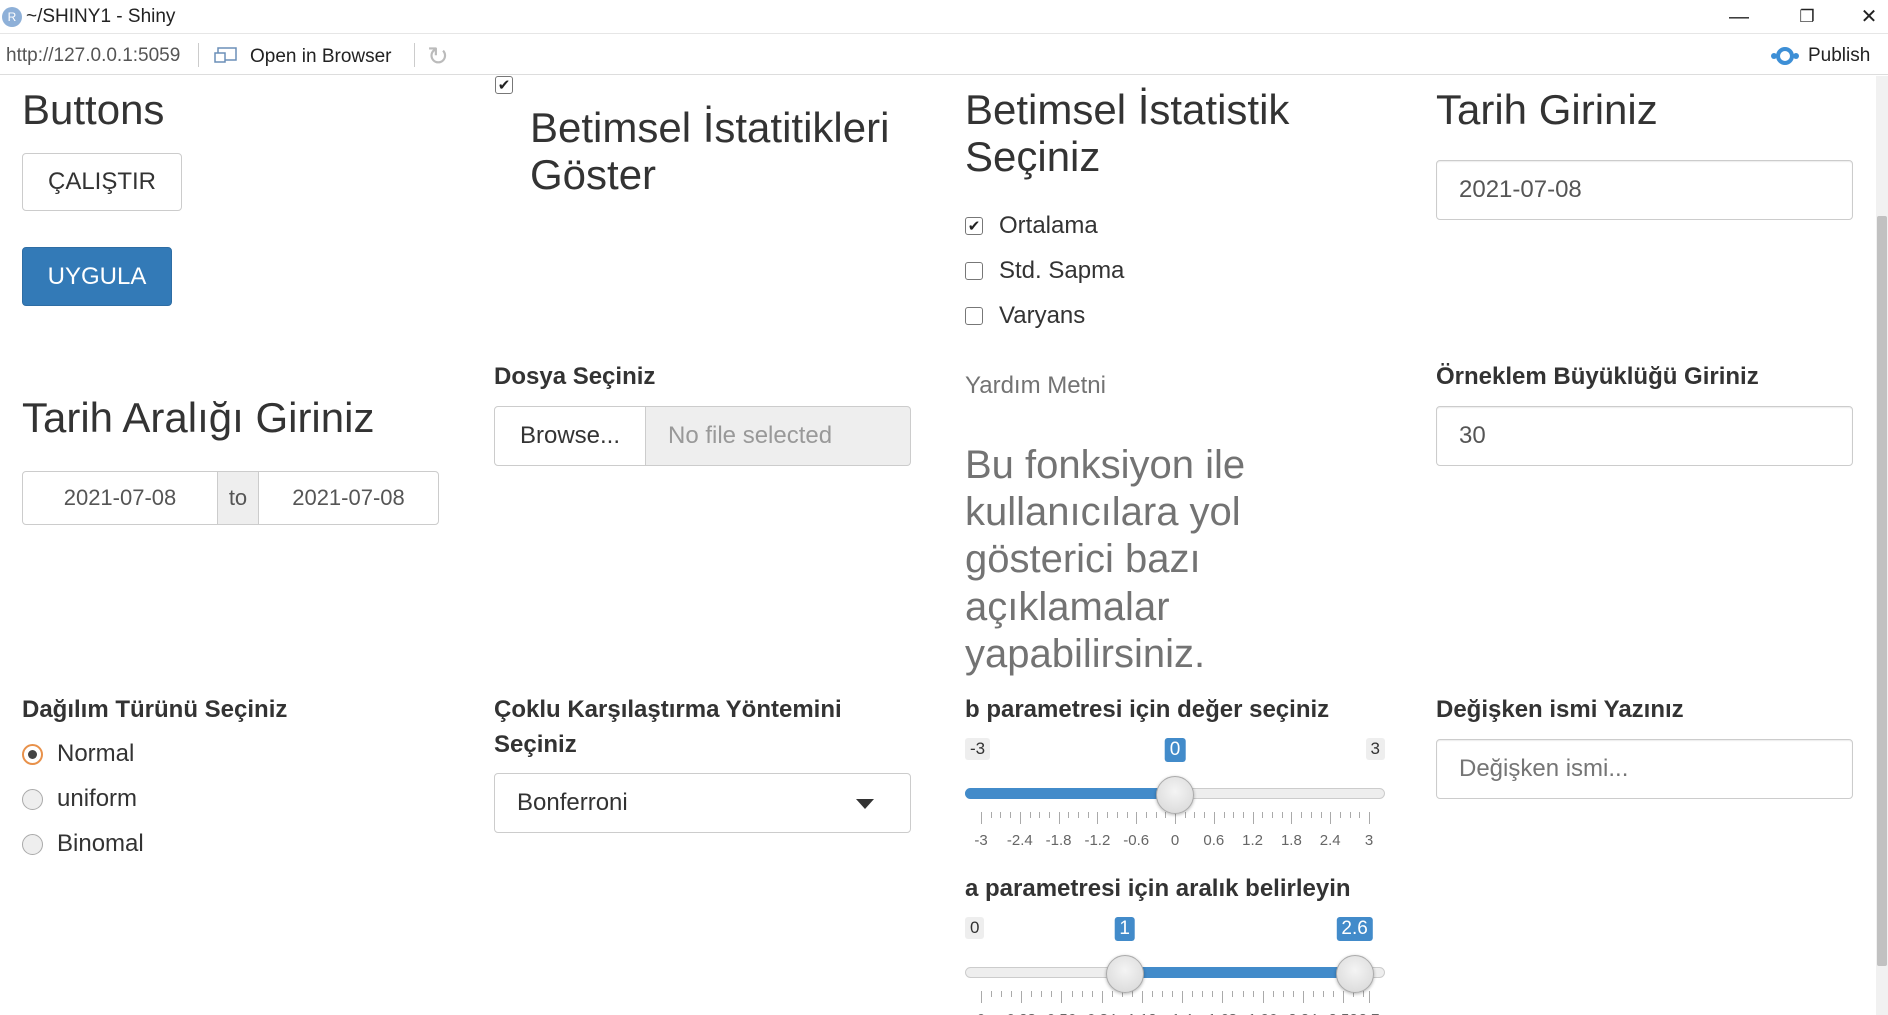  Describe the element at coordinates (198, 417) in the screenshot. I see `date-range-heading: Tarih Aralığı Giriniz` at that location.